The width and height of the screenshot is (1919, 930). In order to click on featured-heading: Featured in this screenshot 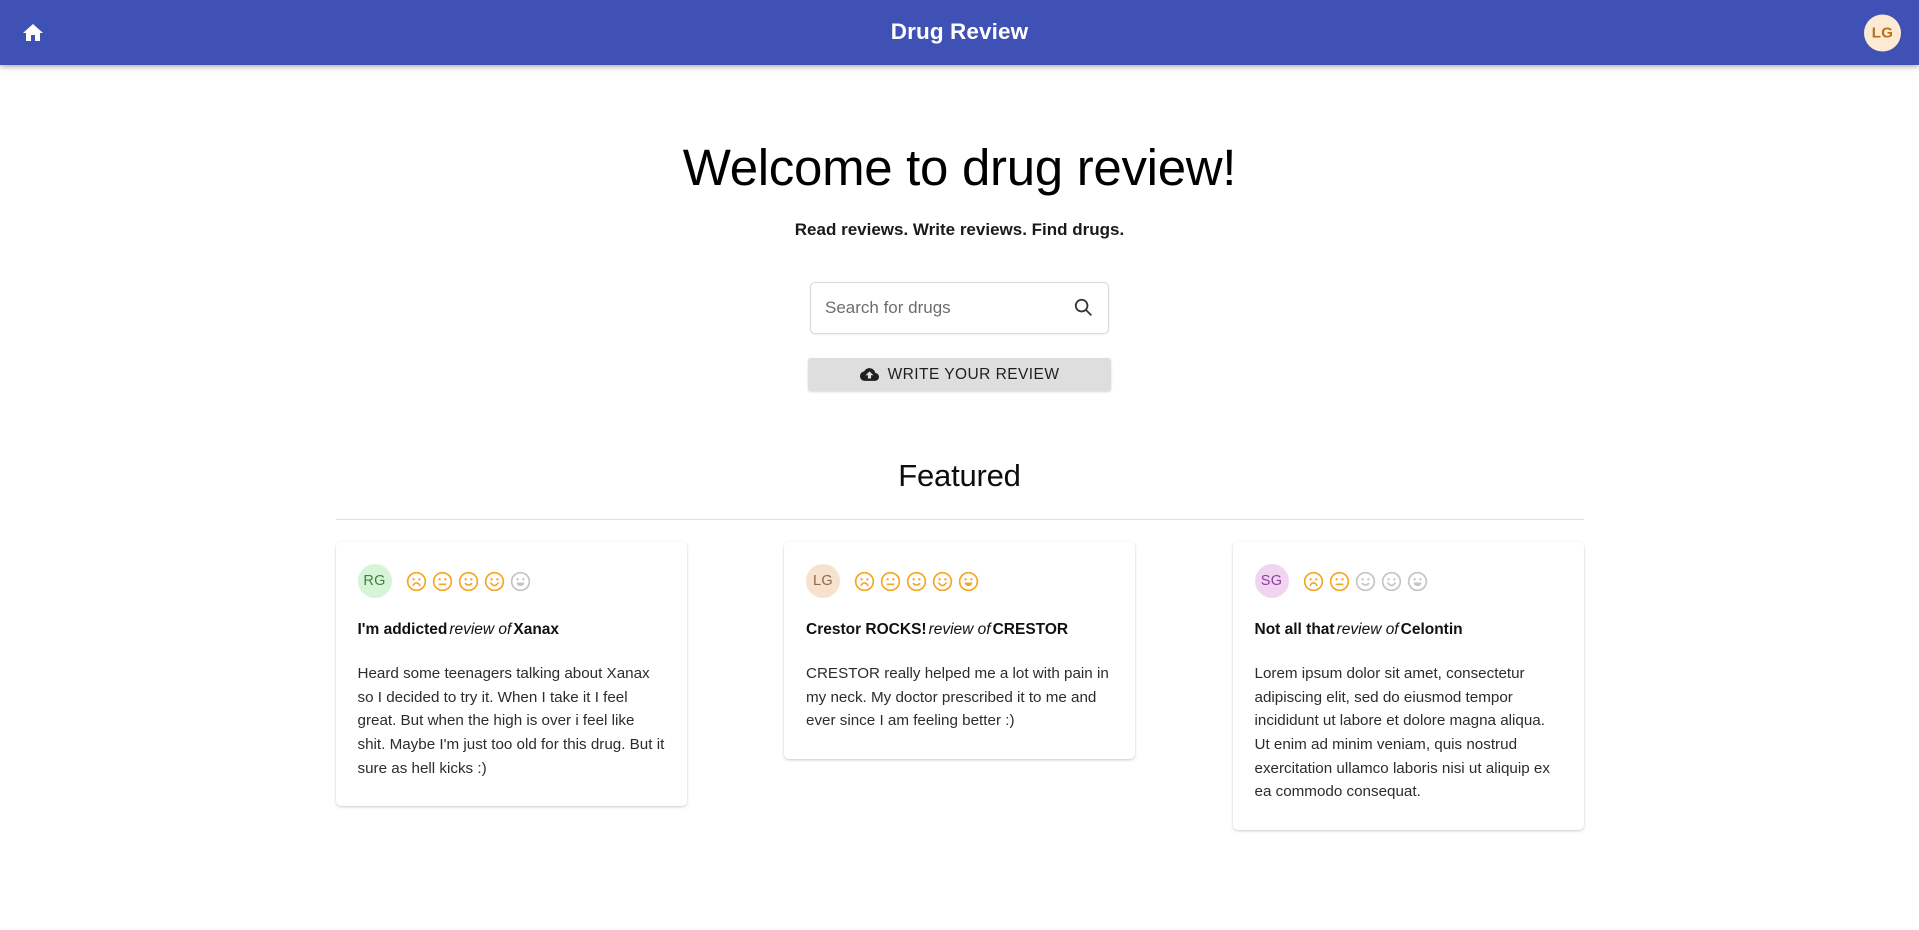, I will do `click(959, 476)`.